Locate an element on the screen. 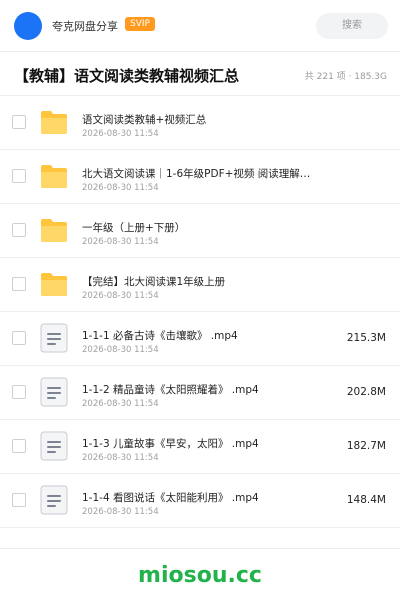 The width and height of the screenshot is (400, 600). list-item: 语文阅读类教辅+视频汇总 2026-08-30 11:54 is located at coordinates (200, 123).